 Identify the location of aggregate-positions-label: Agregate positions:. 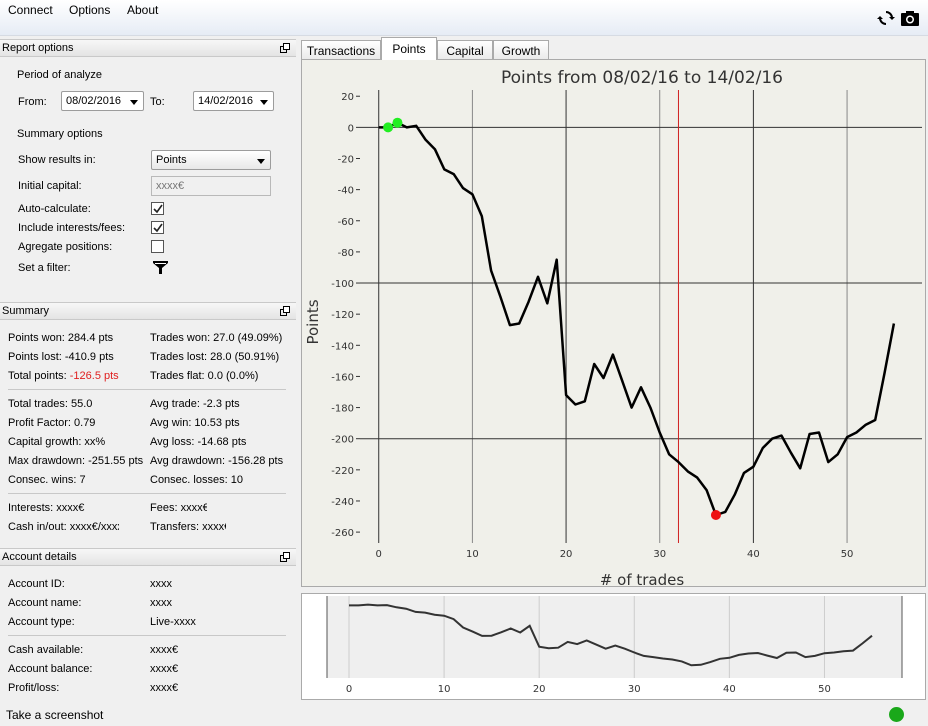
(65, 247).